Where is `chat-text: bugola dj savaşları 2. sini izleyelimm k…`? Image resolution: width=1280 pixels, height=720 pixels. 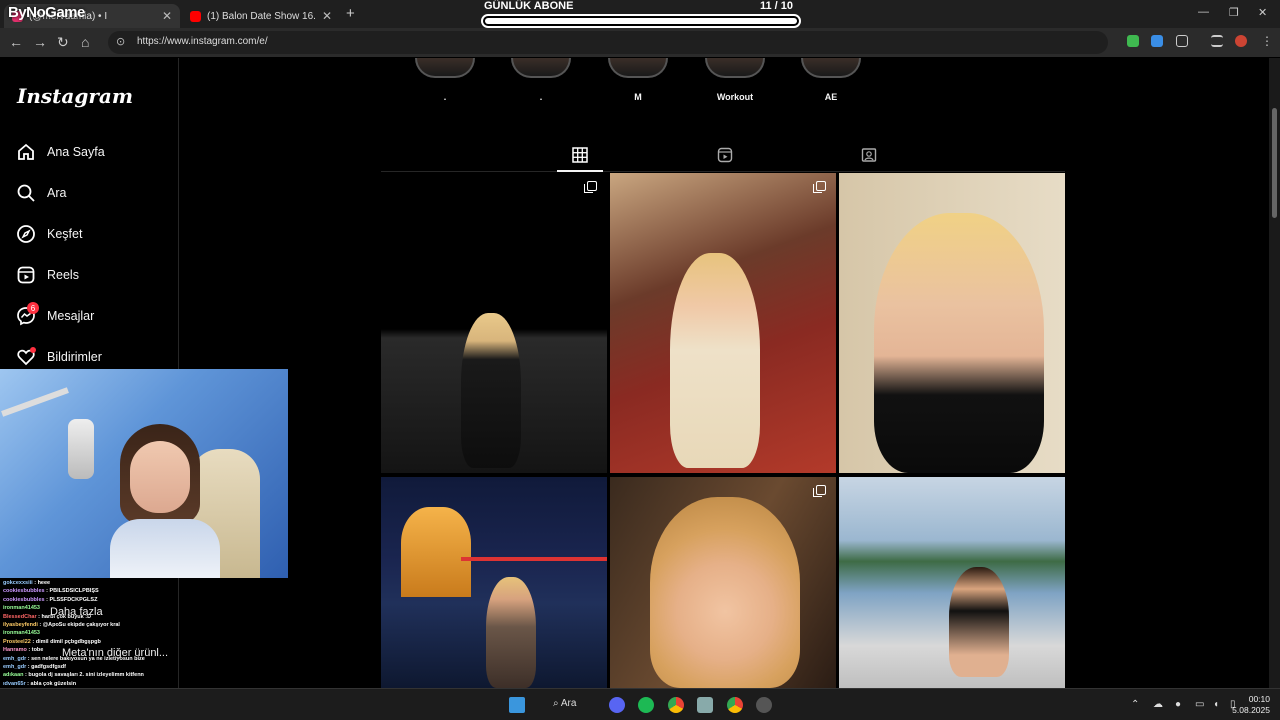
chat-text: bugola dj savaşları 2. sini izleyelimm k… is located at coordinates (86, 675).